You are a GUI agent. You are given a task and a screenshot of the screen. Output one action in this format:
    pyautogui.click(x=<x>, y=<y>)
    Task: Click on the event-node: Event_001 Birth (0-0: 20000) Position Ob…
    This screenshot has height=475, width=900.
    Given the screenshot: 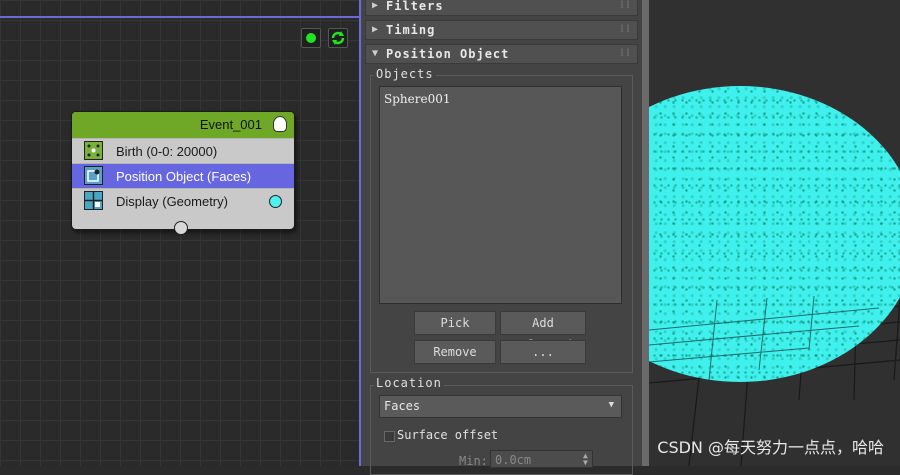 What is the action you would take?
    pyautogui.click(x=183, y=170)
    